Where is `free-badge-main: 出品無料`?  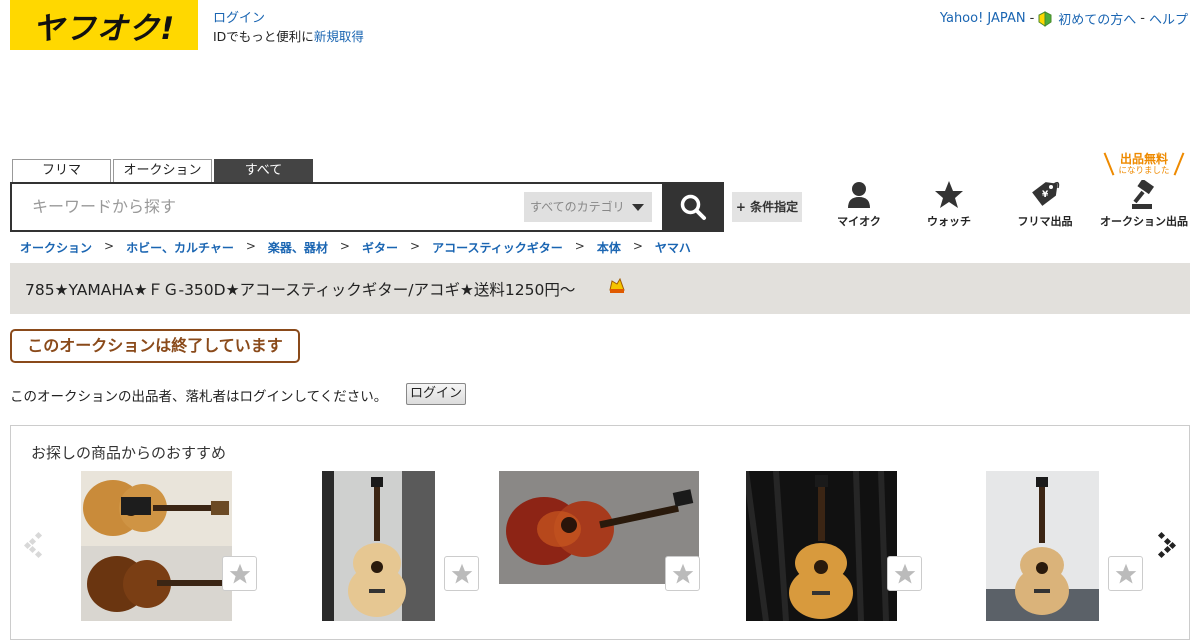 free-badge-main: 出品無料 is located at coordinates (1143, 159).